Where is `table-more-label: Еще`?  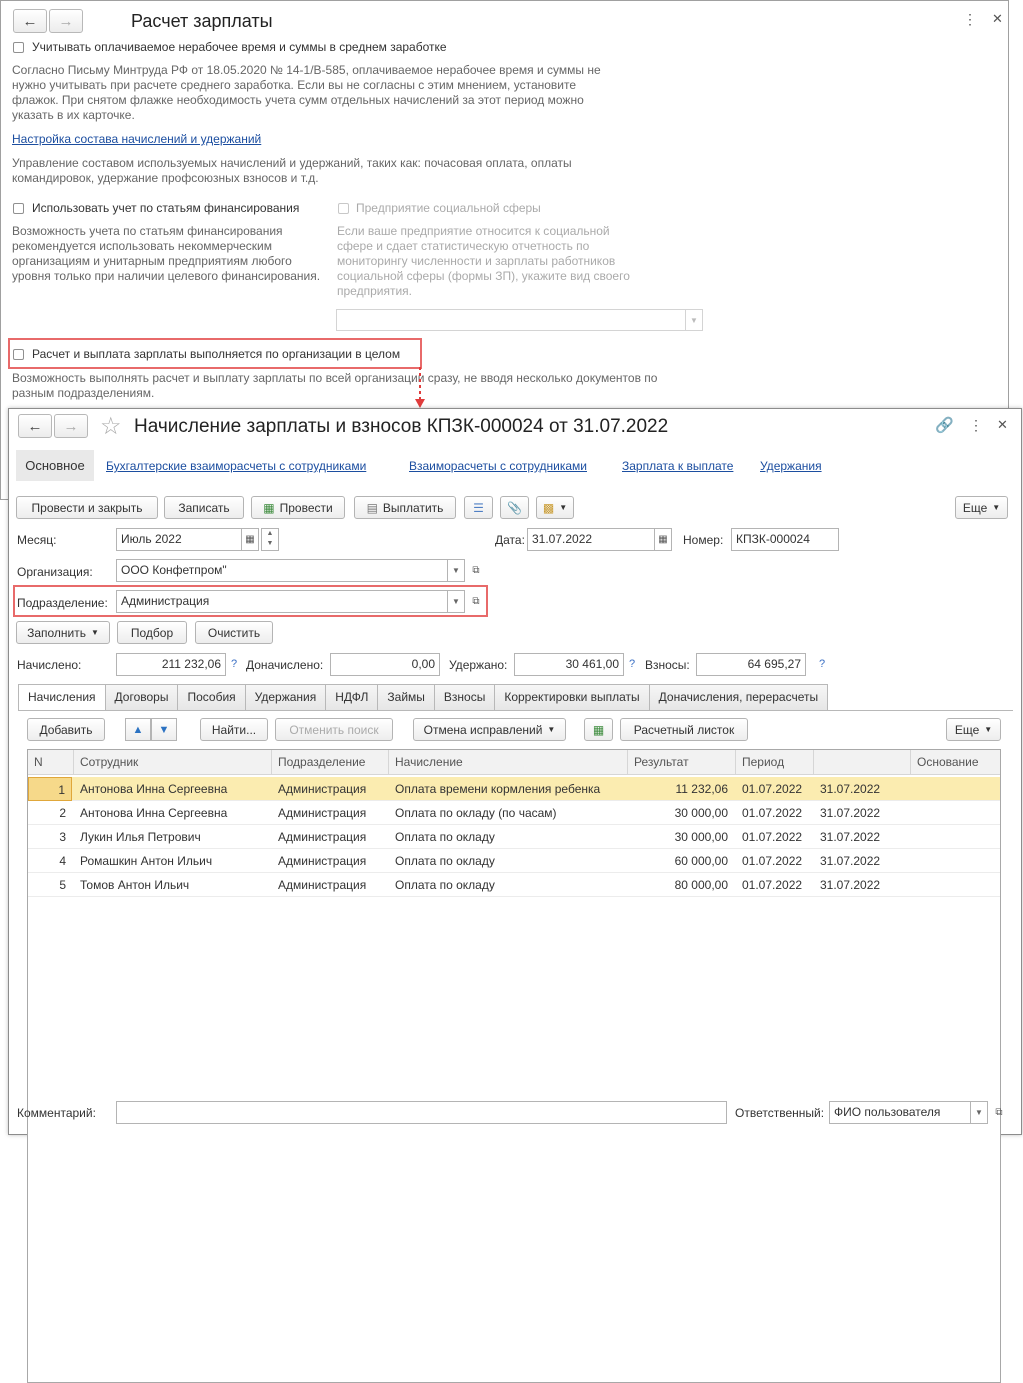
table-more-label: Еще is located at coordinates (967, 729).